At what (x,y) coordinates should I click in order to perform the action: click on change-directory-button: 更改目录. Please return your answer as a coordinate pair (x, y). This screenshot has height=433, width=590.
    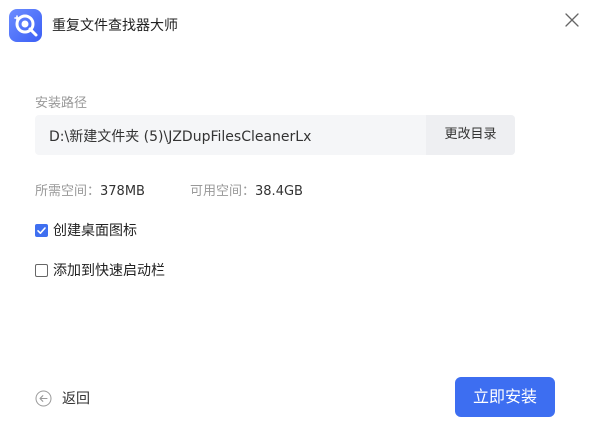
    Looking at the image, I should click on (470, 135).